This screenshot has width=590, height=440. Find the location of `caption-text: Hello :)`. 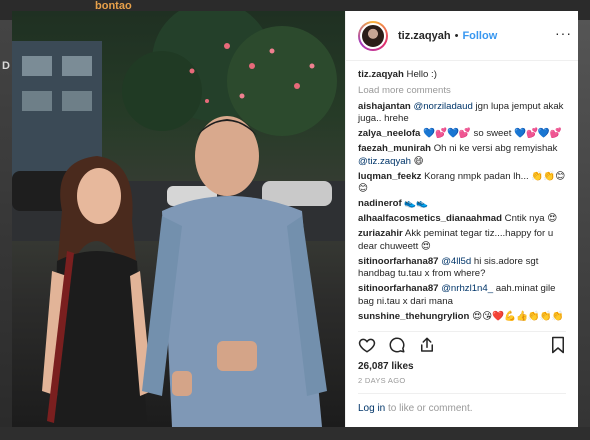

caption-text: Hello :) is located at coordinates (421, 74).